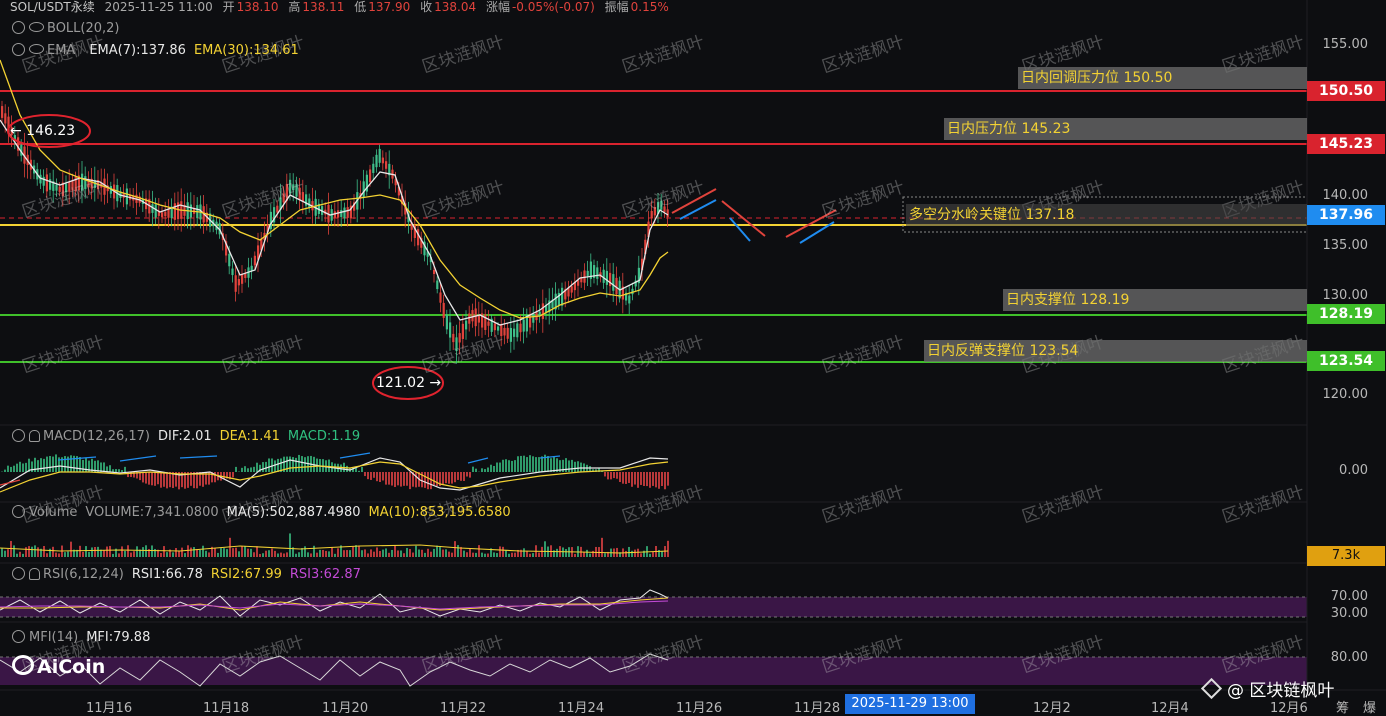  What do you see at coordinates (23, 665) in the screenshot?
I see `aicoin-icon` at bounding box center [23, 665].